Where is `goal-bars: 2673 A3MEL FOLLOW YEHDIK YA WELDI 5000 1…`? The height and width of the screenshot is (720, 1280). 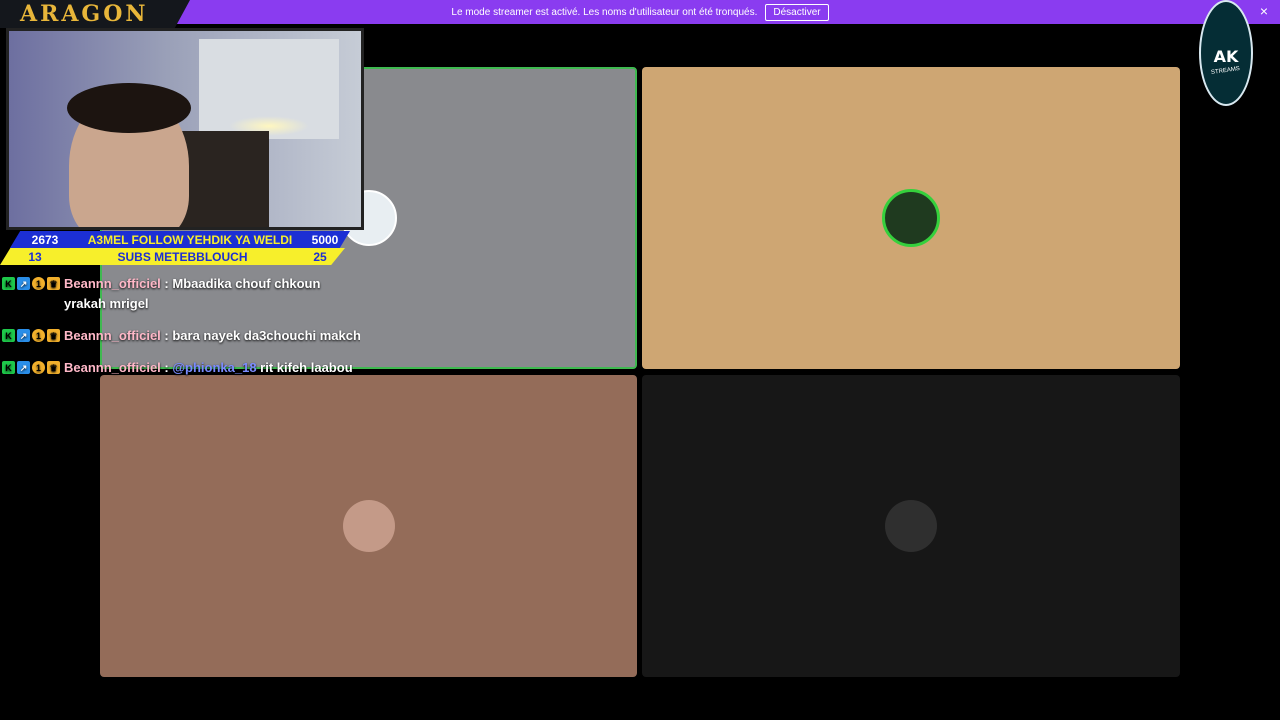 goal-bars: 2673 A3MEL FOLLOW YEHDIK YA WELDI 5000 1… is located at coordinates (180, 248).